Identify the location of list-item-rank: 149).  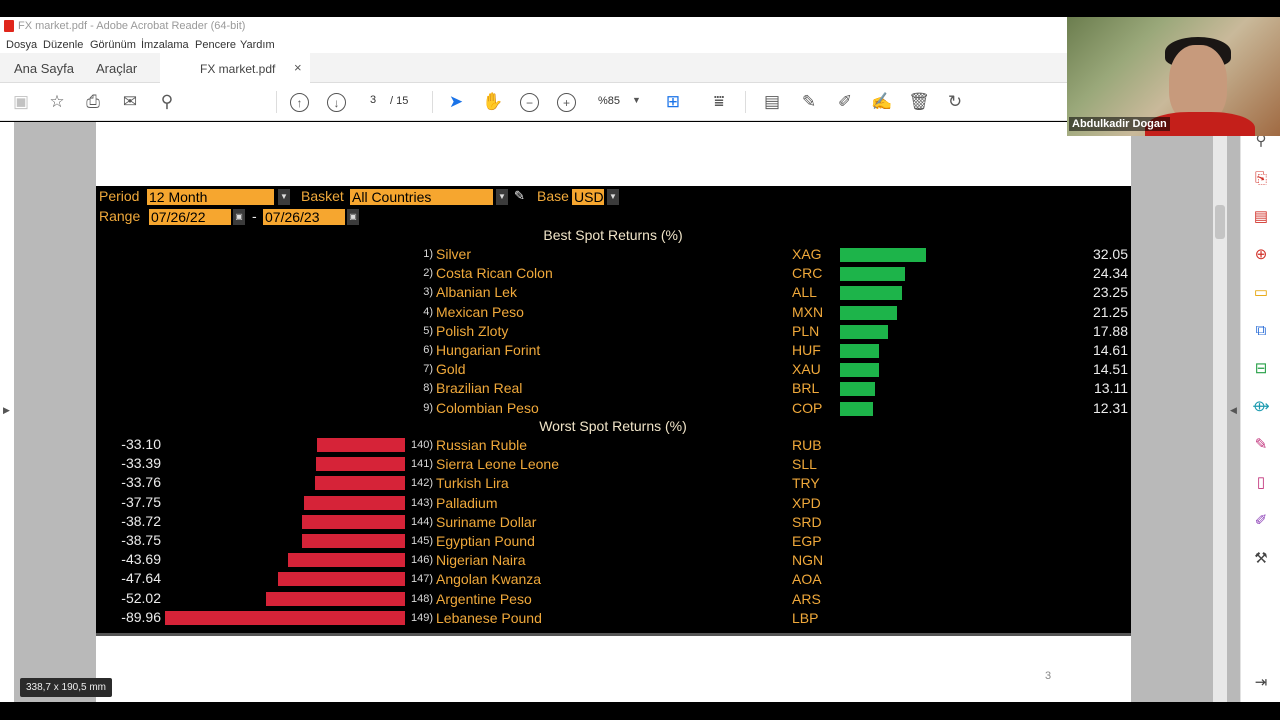
(421, 617).